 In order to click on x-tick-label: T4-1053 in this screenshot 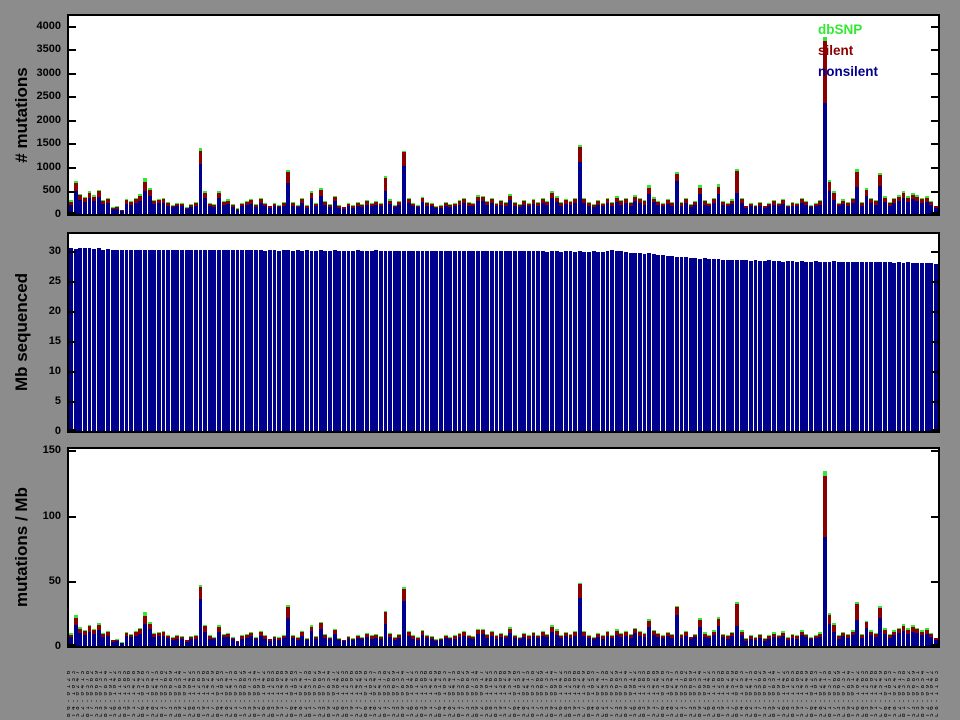, I will do `click(890, 692)`.